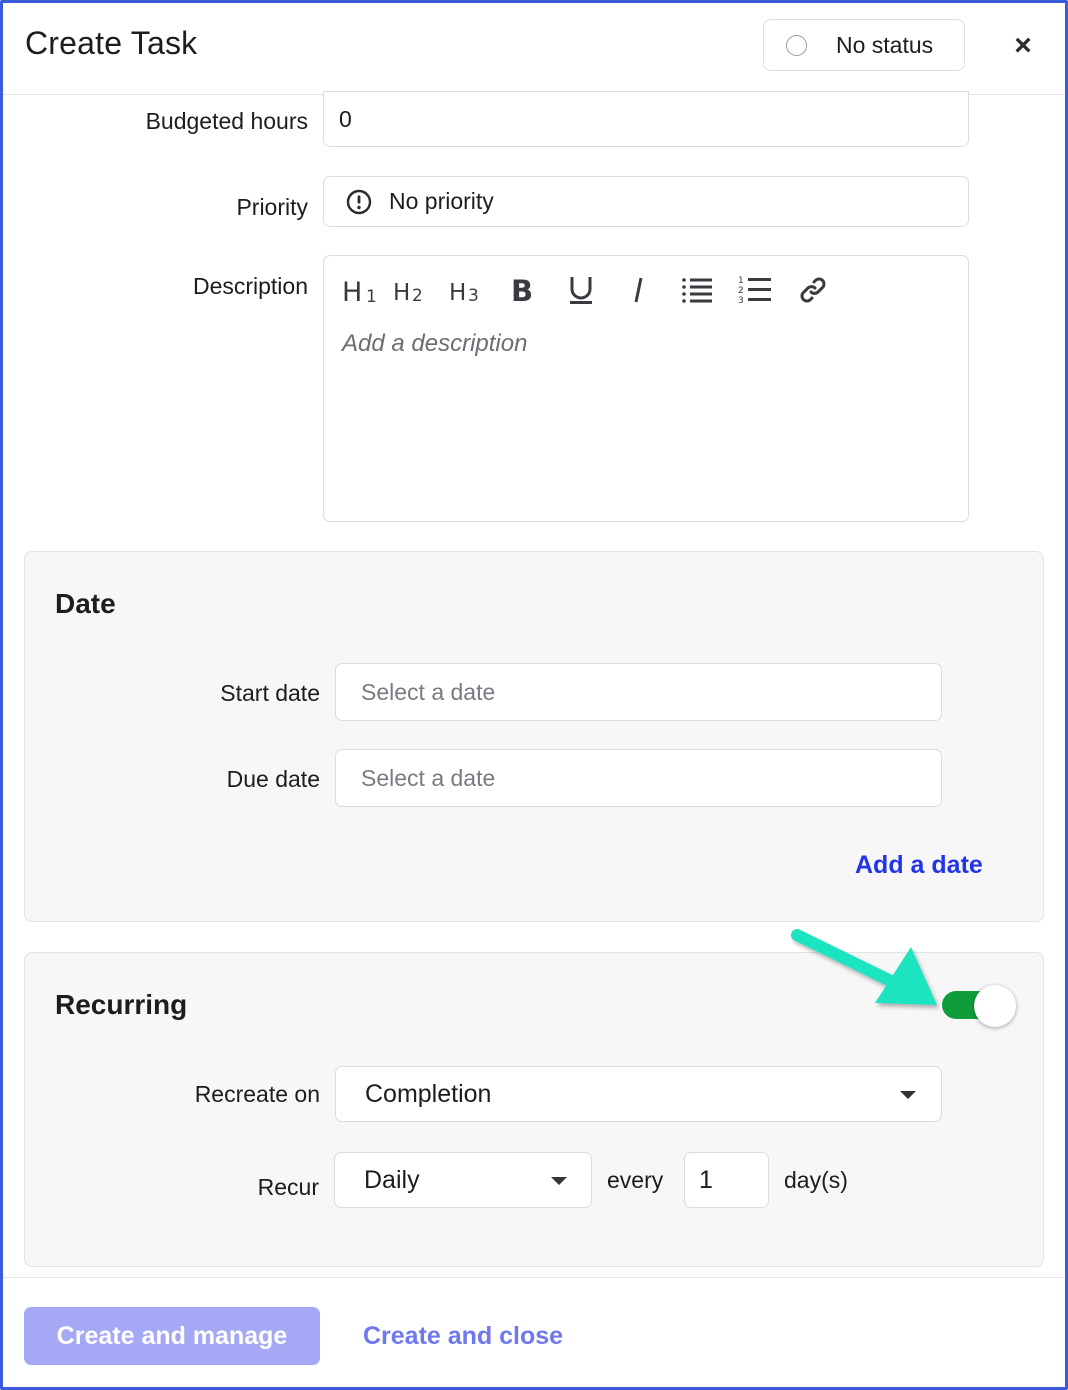 Image resolution: width=1068 pixels, height=1390 pixels. What do you see at coordinates (534, 49) in the screenshot?
I see `dialog-header: Create Task No status ×` at bounding box center [534, 49].